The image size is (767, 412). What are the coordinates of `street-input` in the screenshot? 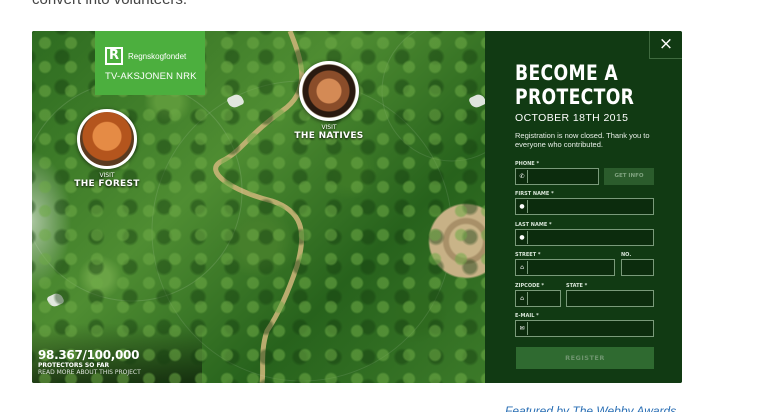 It's located at (571, 267).